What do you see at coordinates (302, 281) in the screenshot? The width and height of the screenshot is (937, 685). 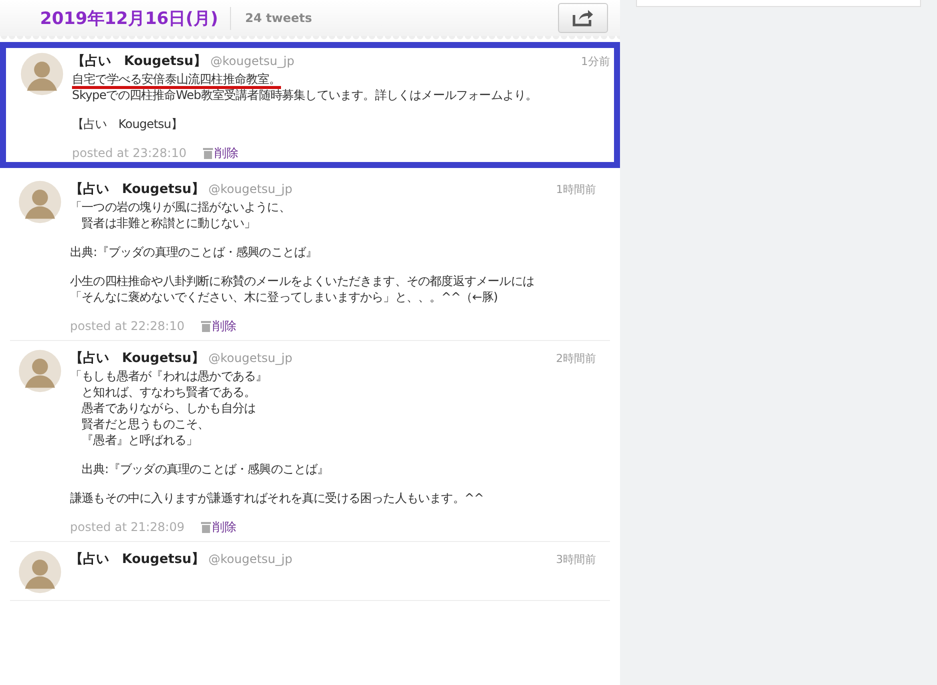 I see `tweet-text: 小生の四柱推命や八卦判断に称賛のメールをよくいただきます、その都度返すメールには` at bounding box center [302, 281].